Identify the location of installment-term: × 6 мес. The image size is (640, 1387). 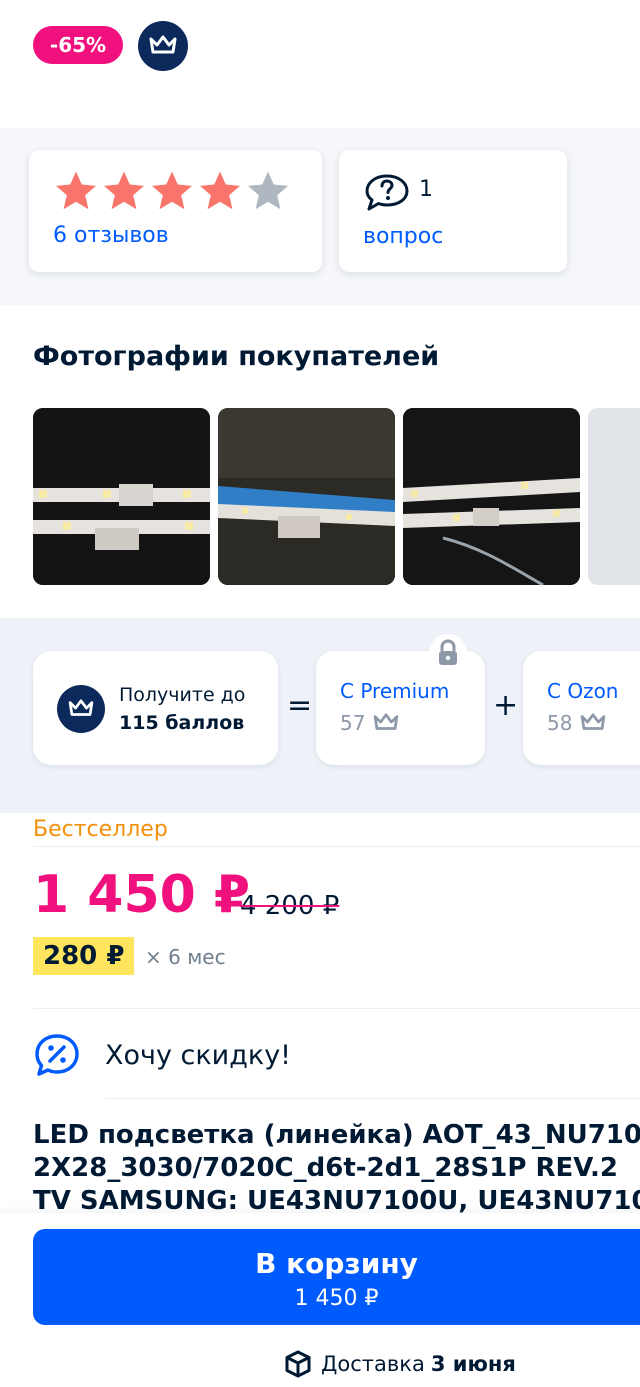
(185, 957).